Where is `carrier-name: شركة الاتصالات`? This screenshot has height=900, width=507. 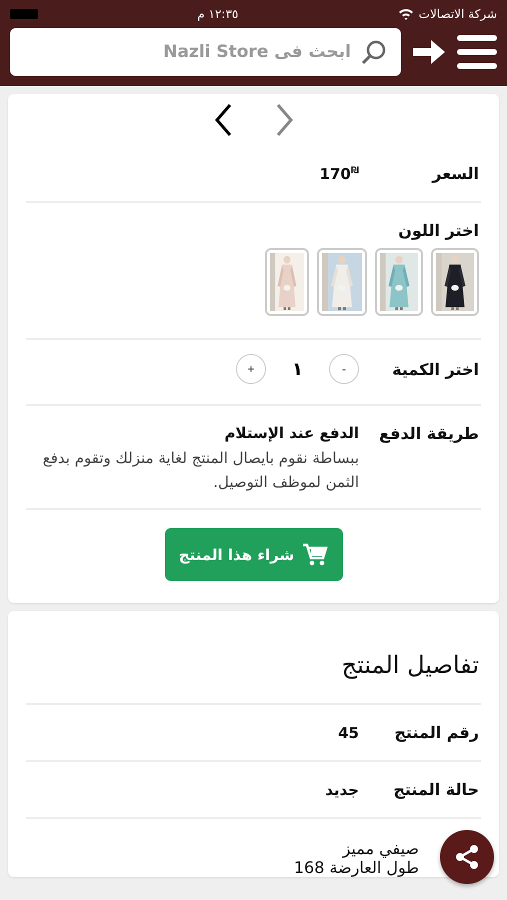 carrier-name: شركة الاتصالات is located at coordinates (457, 14).